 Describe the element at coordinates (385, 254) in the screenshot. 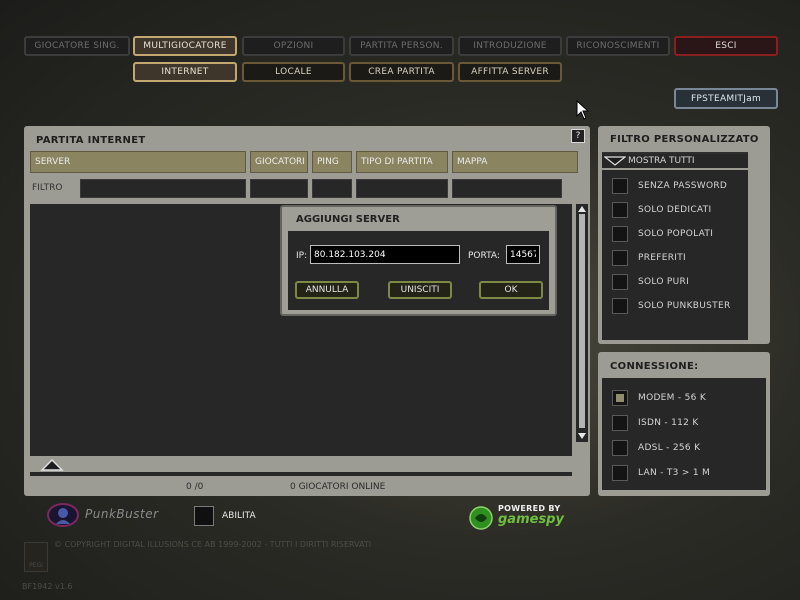

I see `ip-input` at that location.